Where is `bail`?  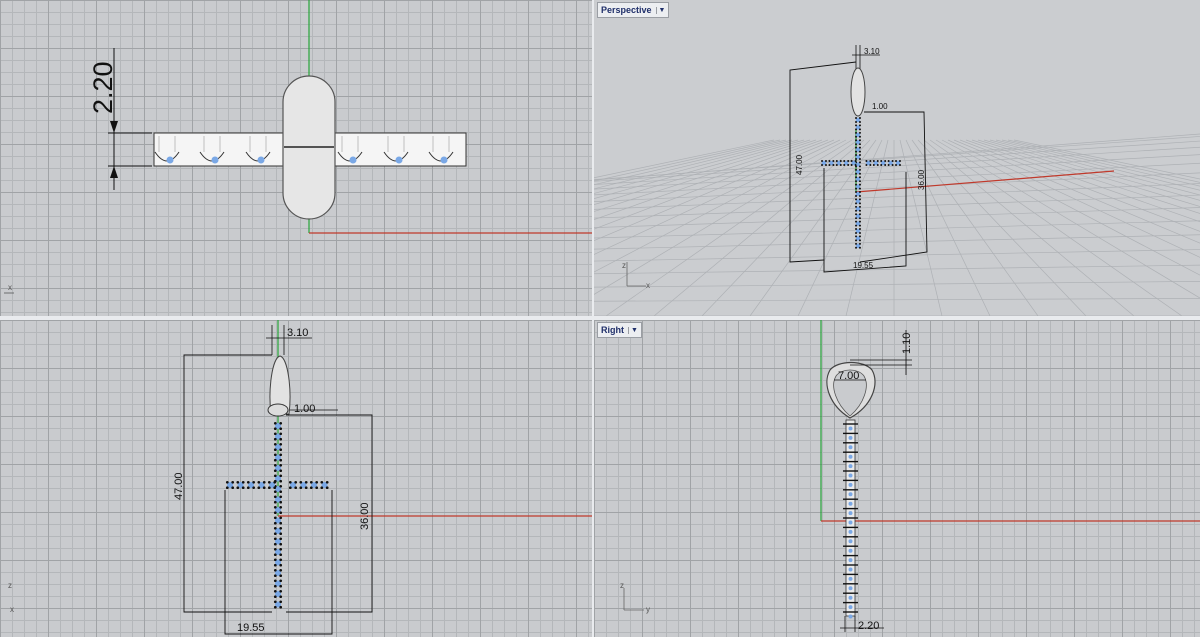 bail is located at coordinates (858, 92).